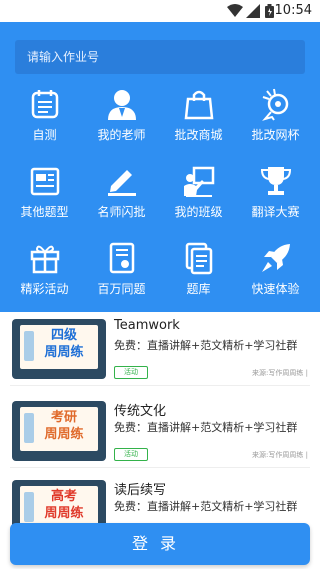 This screenshot has width=320, height=569. Describe the element at coordinates (63, 417) in the screenshot. I see `thumbnail-line-1: 考研` at that location.